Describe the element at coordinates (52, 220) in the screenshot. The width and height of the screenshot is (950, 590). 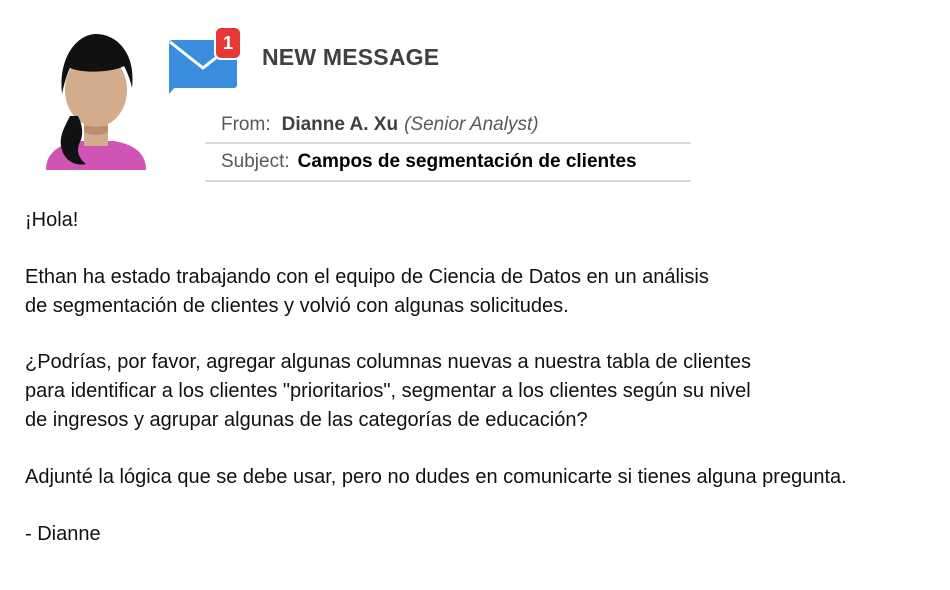
I see `greeting: ¡Hola!` at that location.